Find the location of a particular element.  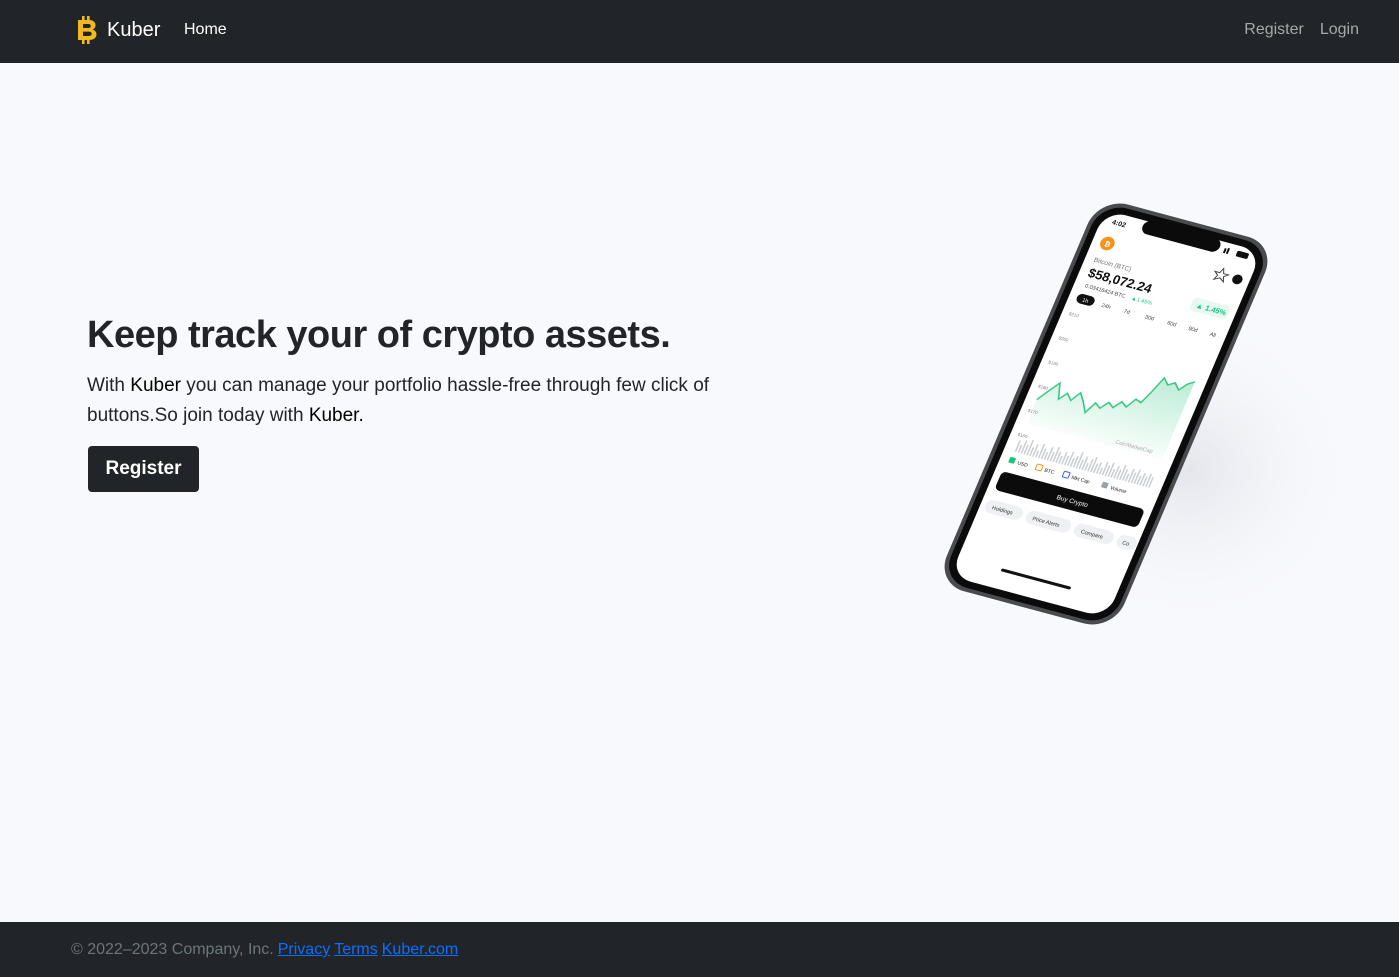

lead-text-1: With is located at coordinates (109, 385).